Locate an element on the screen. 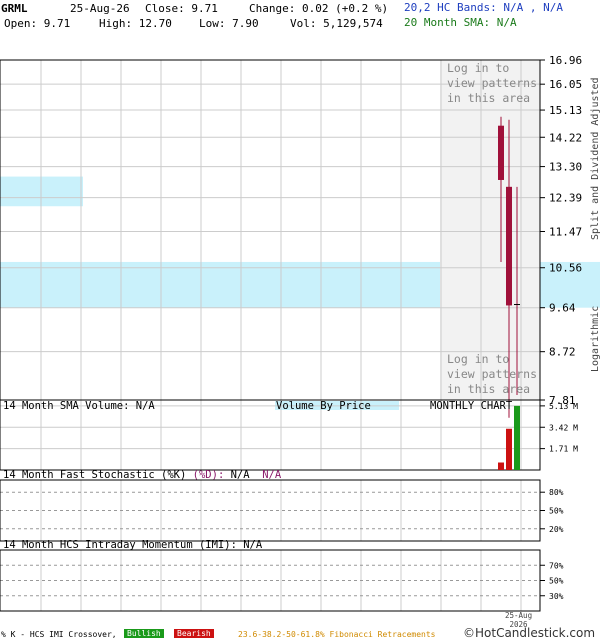 The height and width of the screenshot is (640, 600). stochastic-title: 14 Month Fast Stochastic (%K) is located at coordinates (95, 475).